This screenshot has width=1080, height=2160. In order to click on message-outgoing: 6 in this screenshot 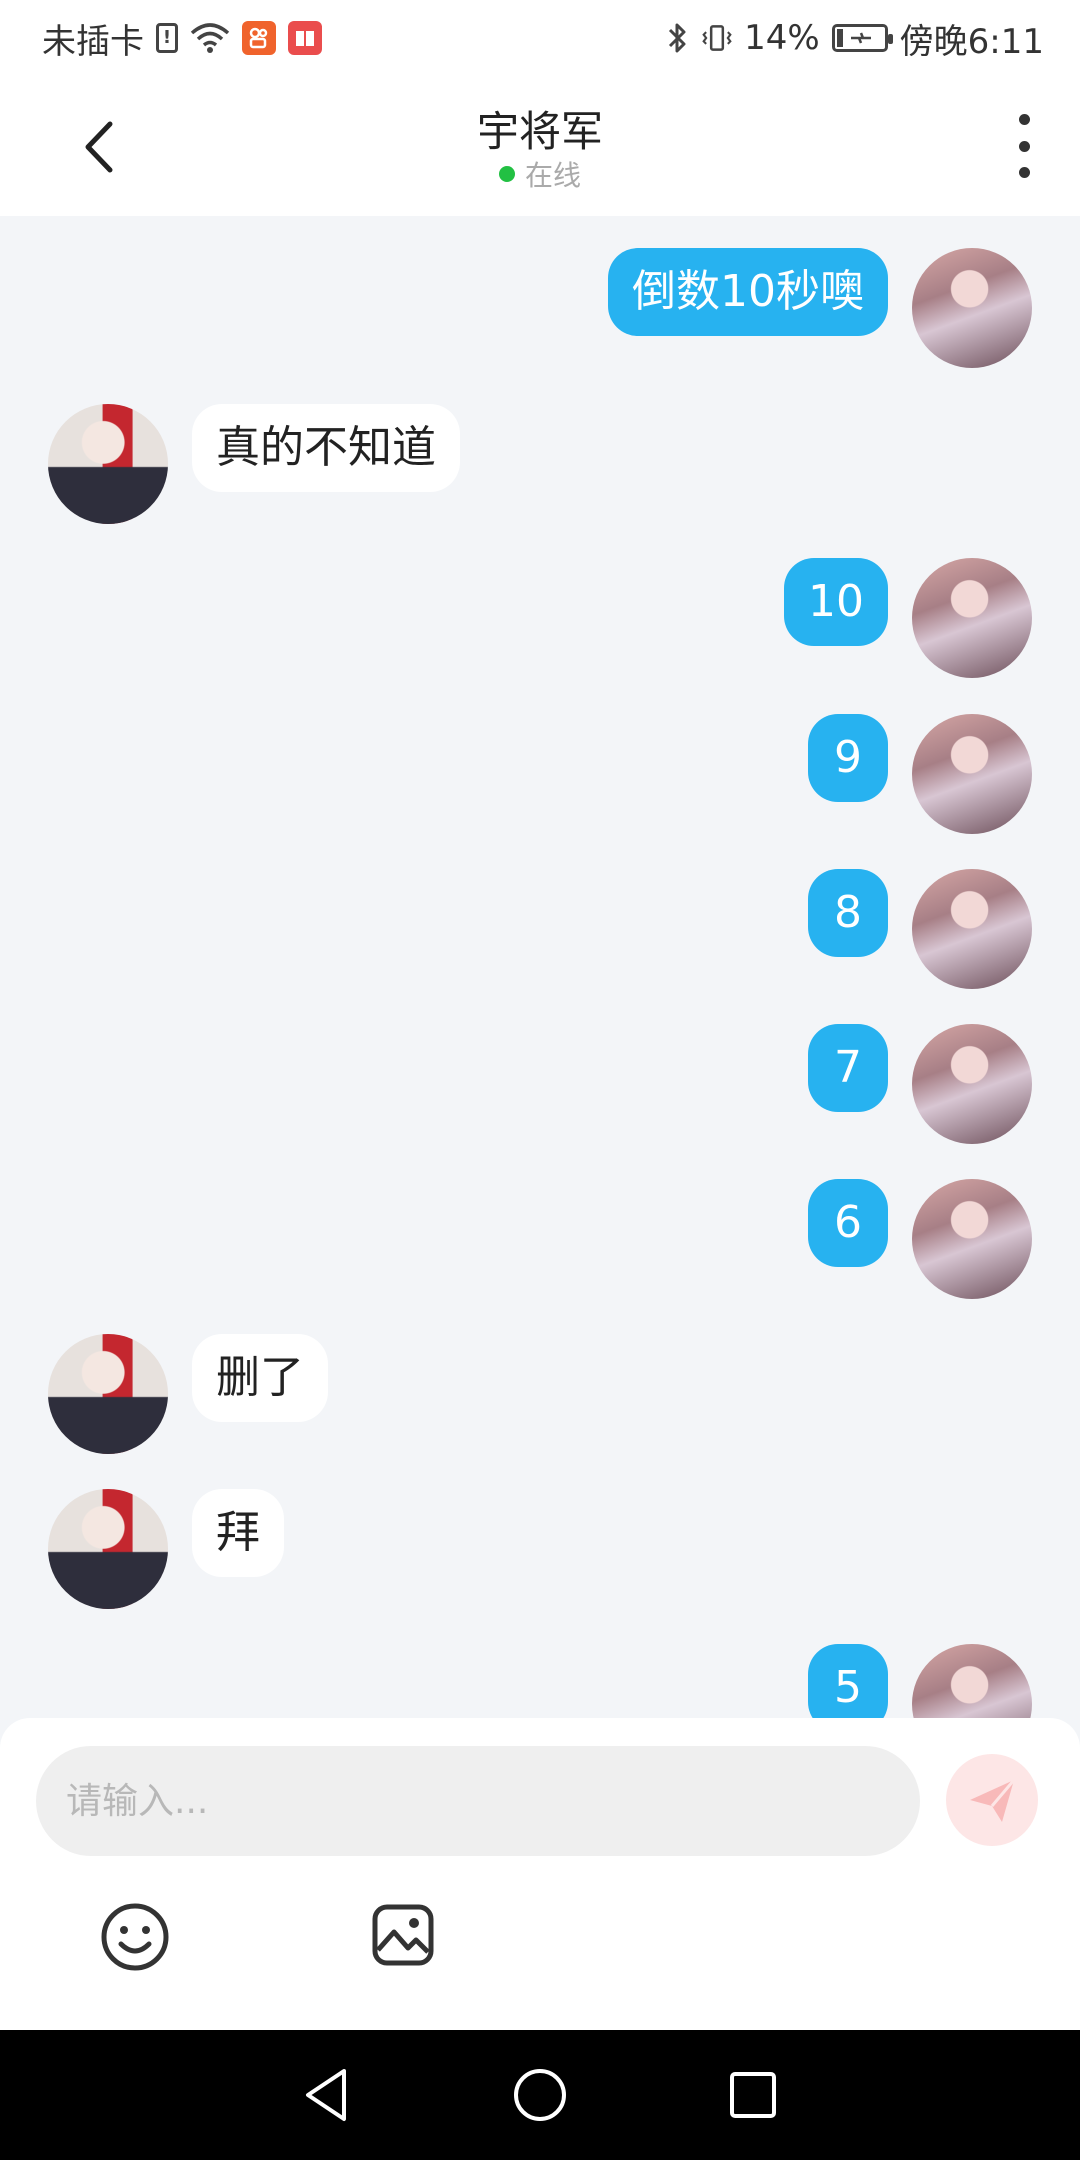, I will do `click(540, 1239)`.